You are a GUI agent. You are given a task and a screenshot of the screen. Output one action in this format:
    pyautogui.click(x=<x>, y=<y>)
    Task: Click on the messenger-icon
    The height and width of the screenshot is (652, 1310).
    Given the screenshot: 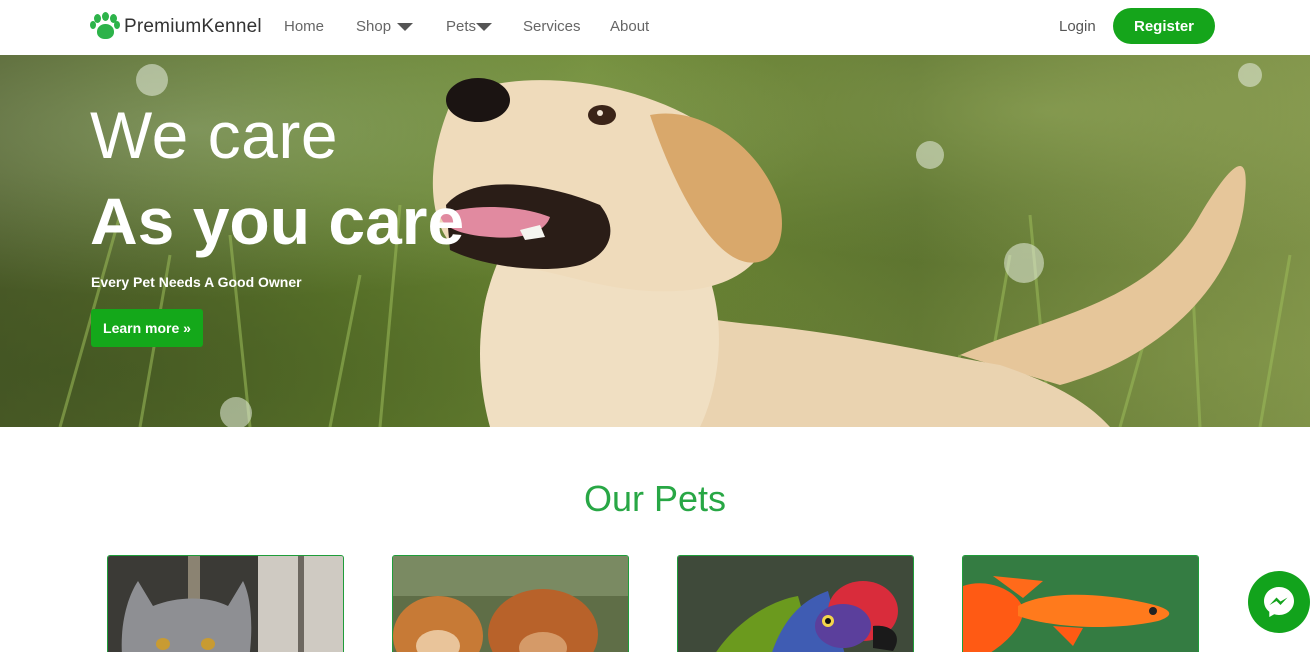 What is the action you would take?
    pyautogui.click(x=1279, y=602)
    